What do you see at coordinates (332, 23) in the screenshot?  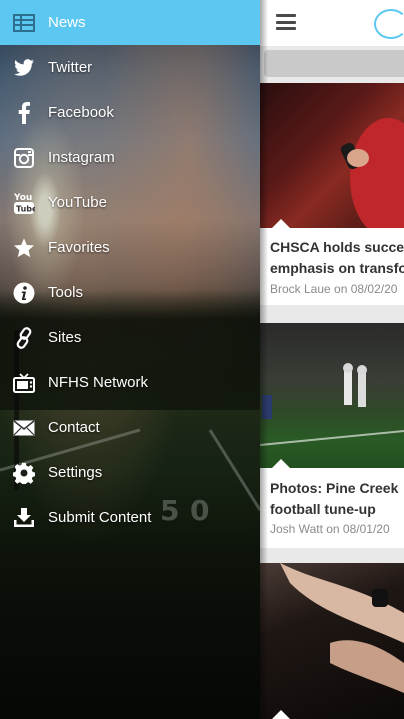 I see `top-bar` at bounding box center [332, 23].